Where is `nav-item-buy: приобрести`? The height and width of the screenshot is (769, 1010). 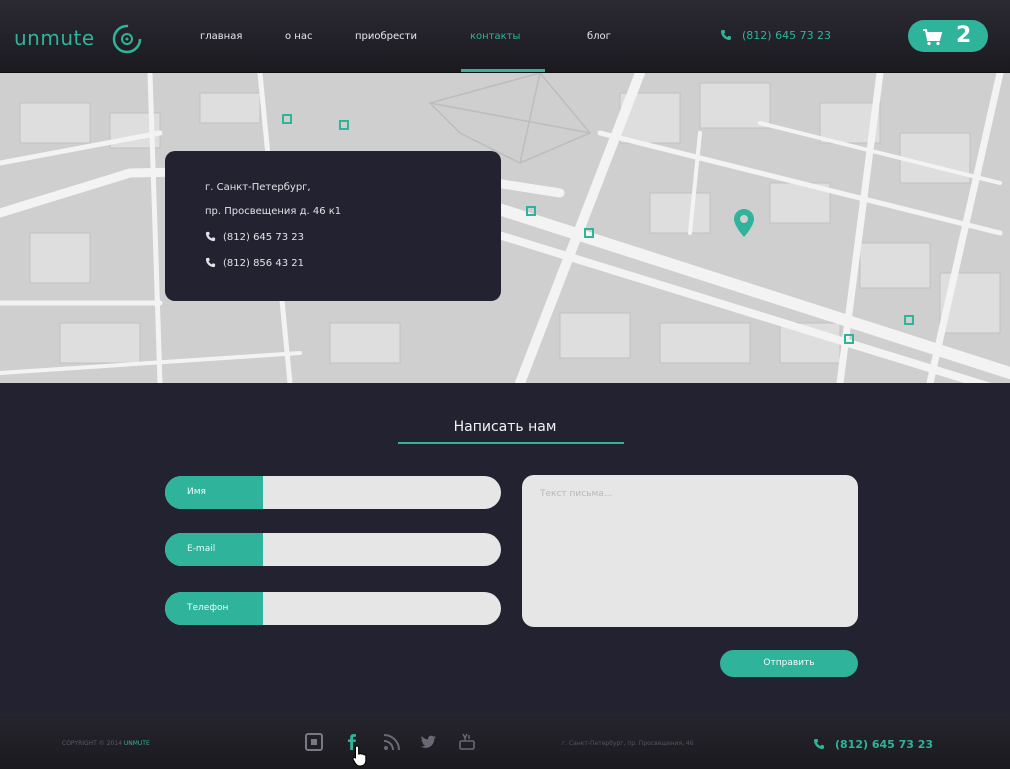 nav-item-buy: приобрести is located at coordinates (386, 36).